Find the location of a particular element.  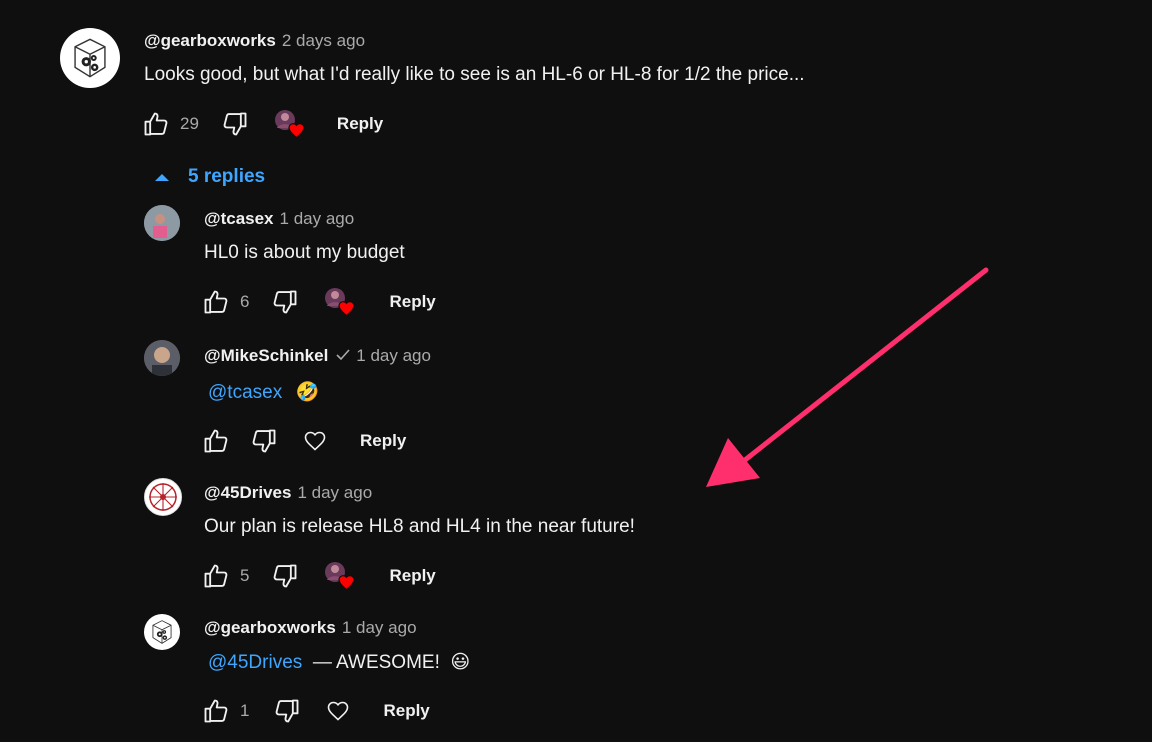

like-count: 6 is located at coordinates (245, 301).